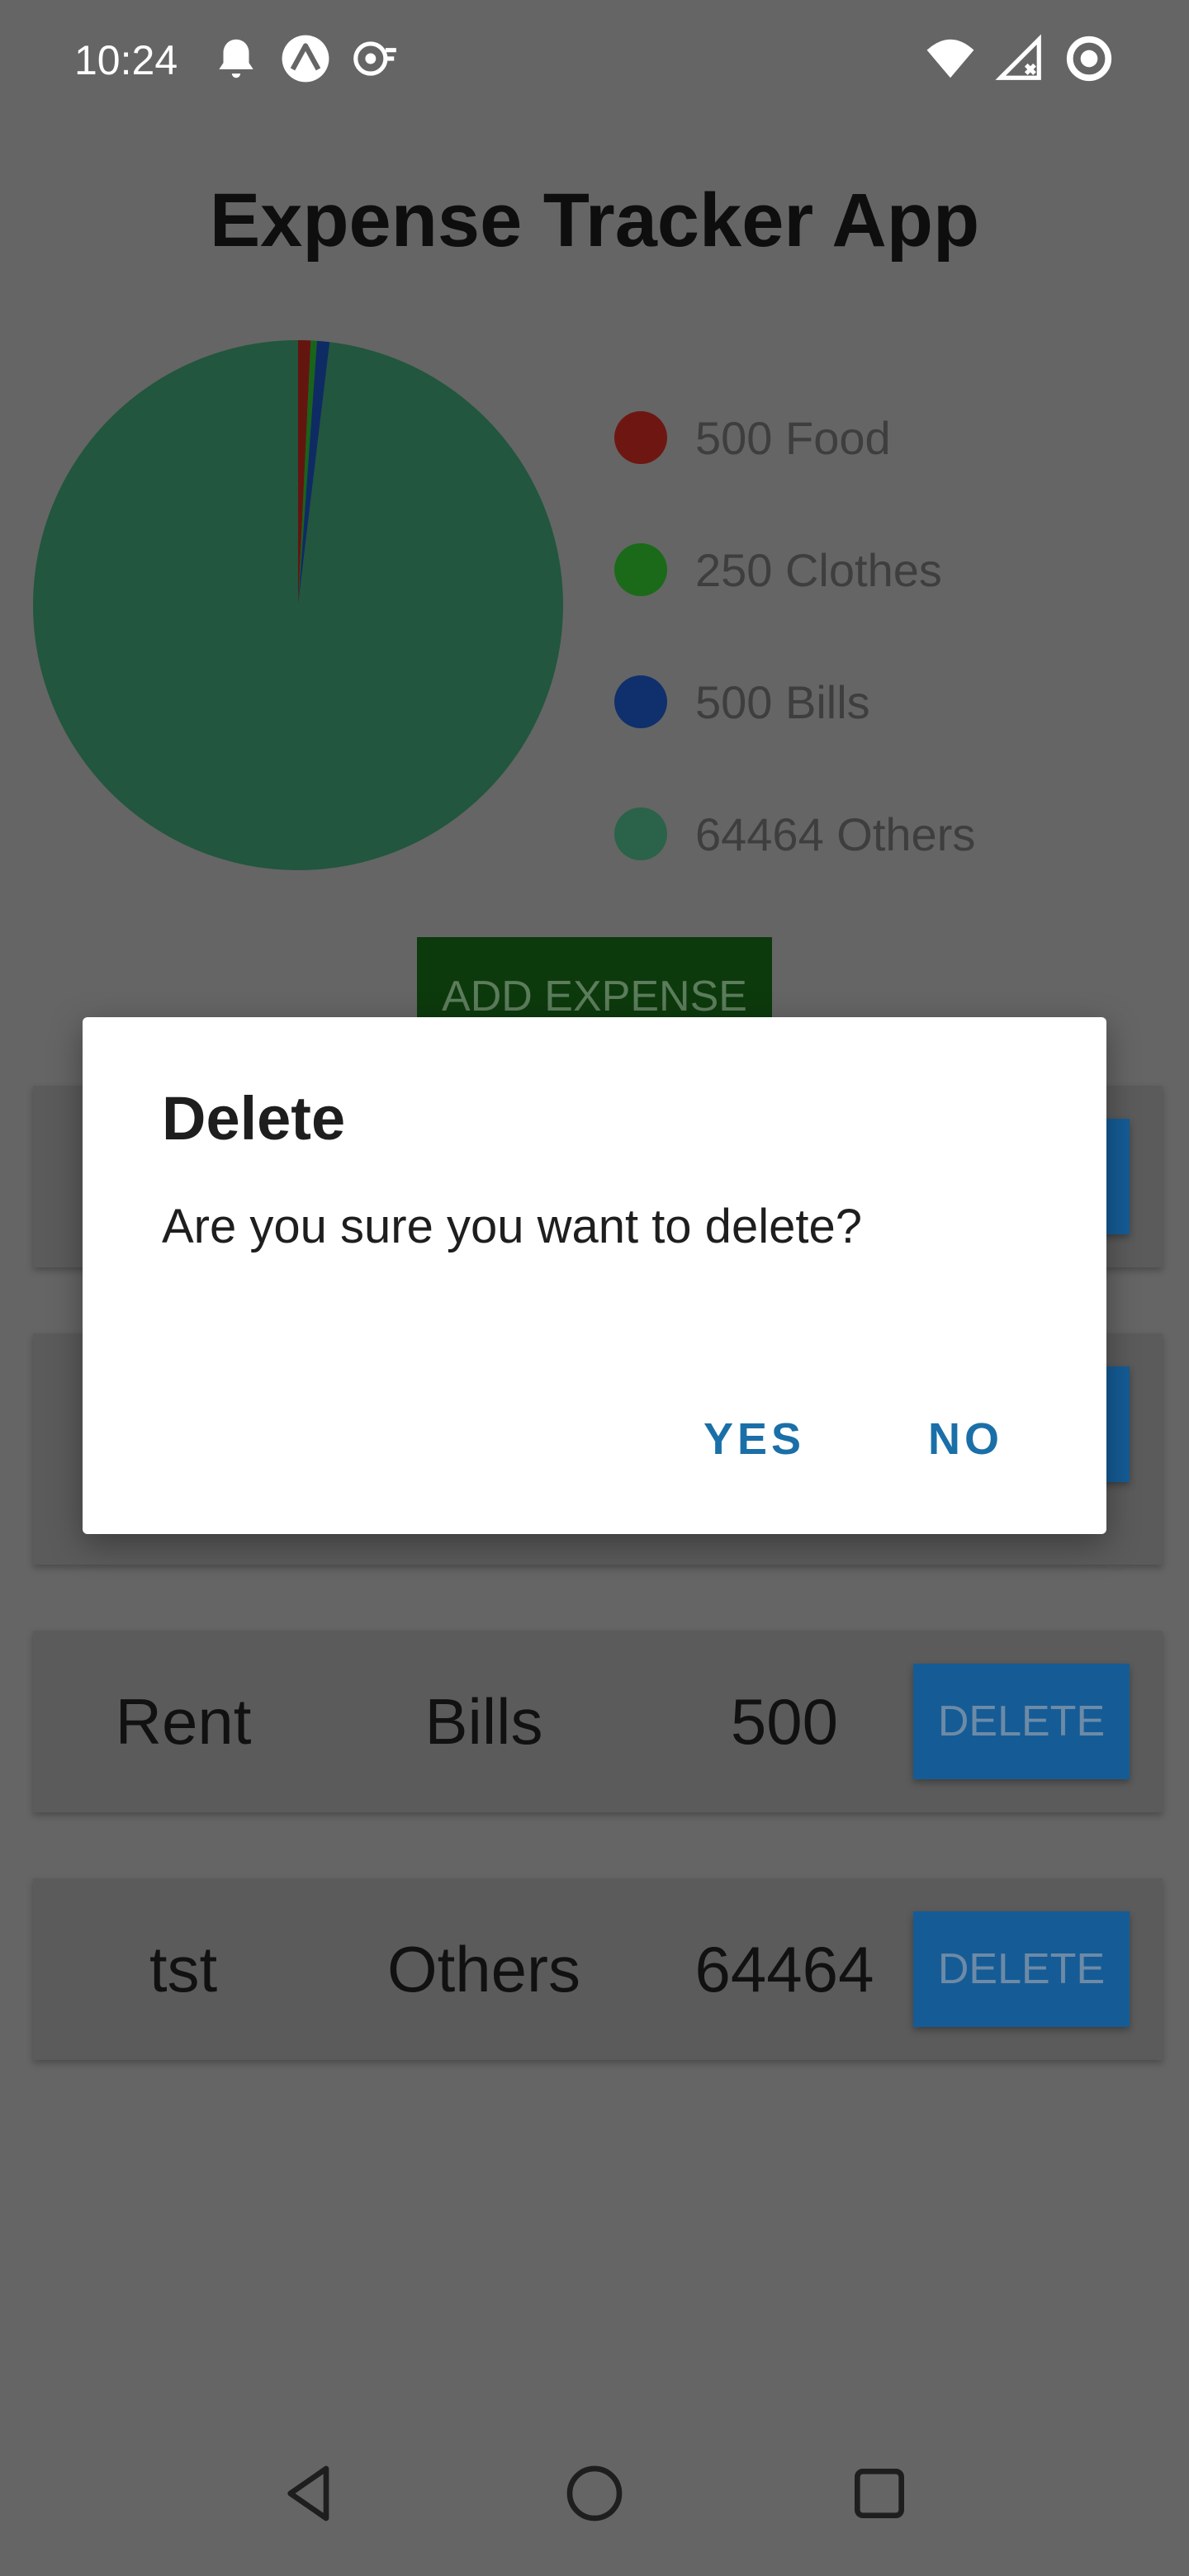 The image size is (1189, 2576). What do you see at coordinates (512, 1226) in the screenshot?
I see `dialog-message: Are you sure you want to delete?` at bounding box center [512, 1226].